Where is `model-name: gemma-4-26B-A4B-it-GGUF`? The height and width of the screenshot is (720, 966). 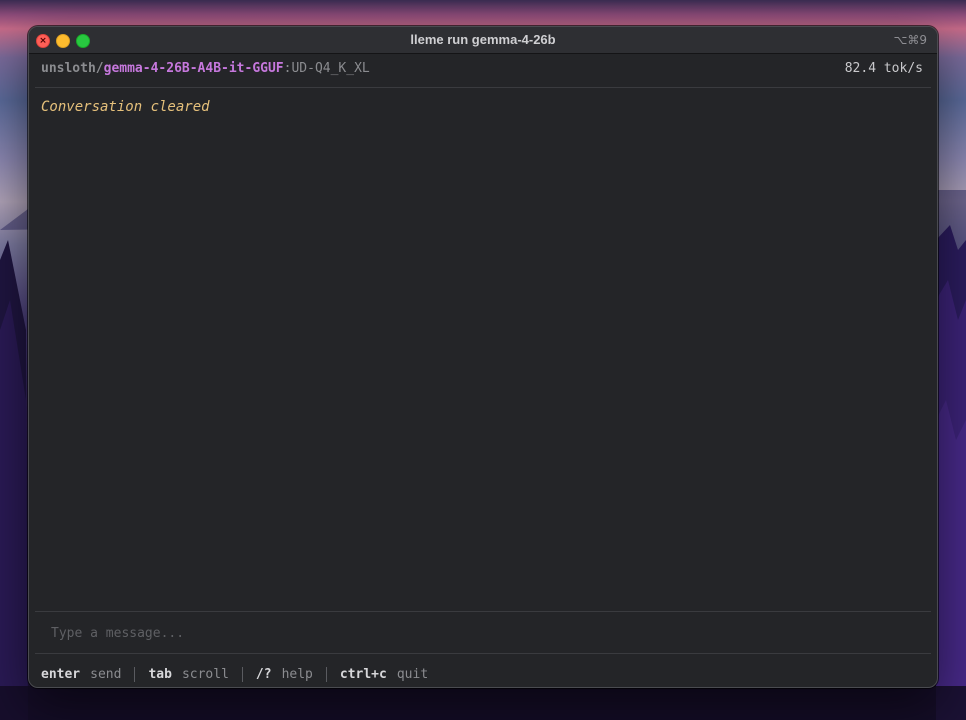 model-name: gemma-4-26B-A4B-it-GGUF is located at coordinates (193, 68).